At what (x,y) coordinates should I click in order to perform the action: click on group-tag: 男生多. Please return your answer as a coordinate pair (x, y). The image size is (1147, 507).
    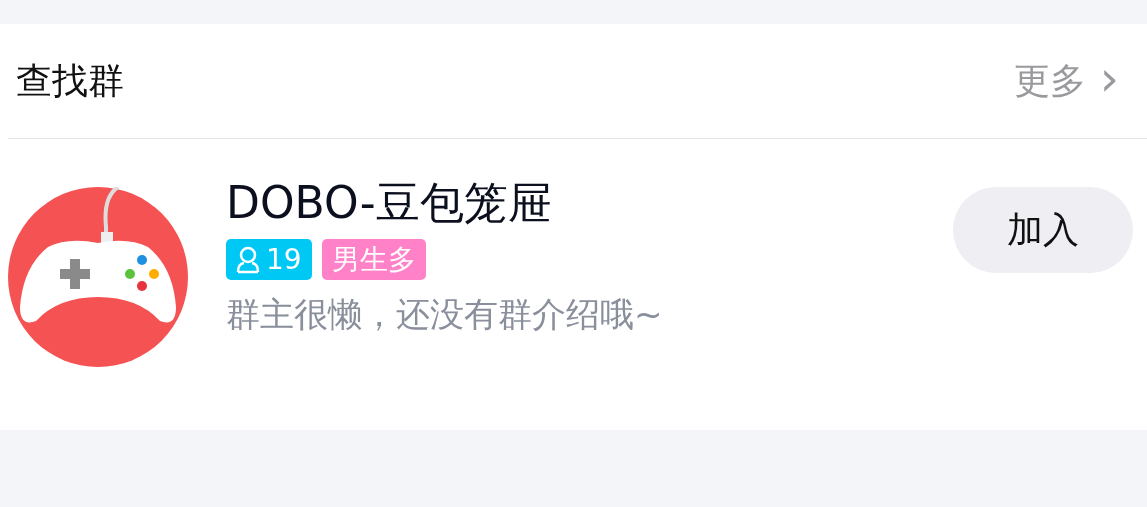
    Looking at the image, I should click on (373, 259).